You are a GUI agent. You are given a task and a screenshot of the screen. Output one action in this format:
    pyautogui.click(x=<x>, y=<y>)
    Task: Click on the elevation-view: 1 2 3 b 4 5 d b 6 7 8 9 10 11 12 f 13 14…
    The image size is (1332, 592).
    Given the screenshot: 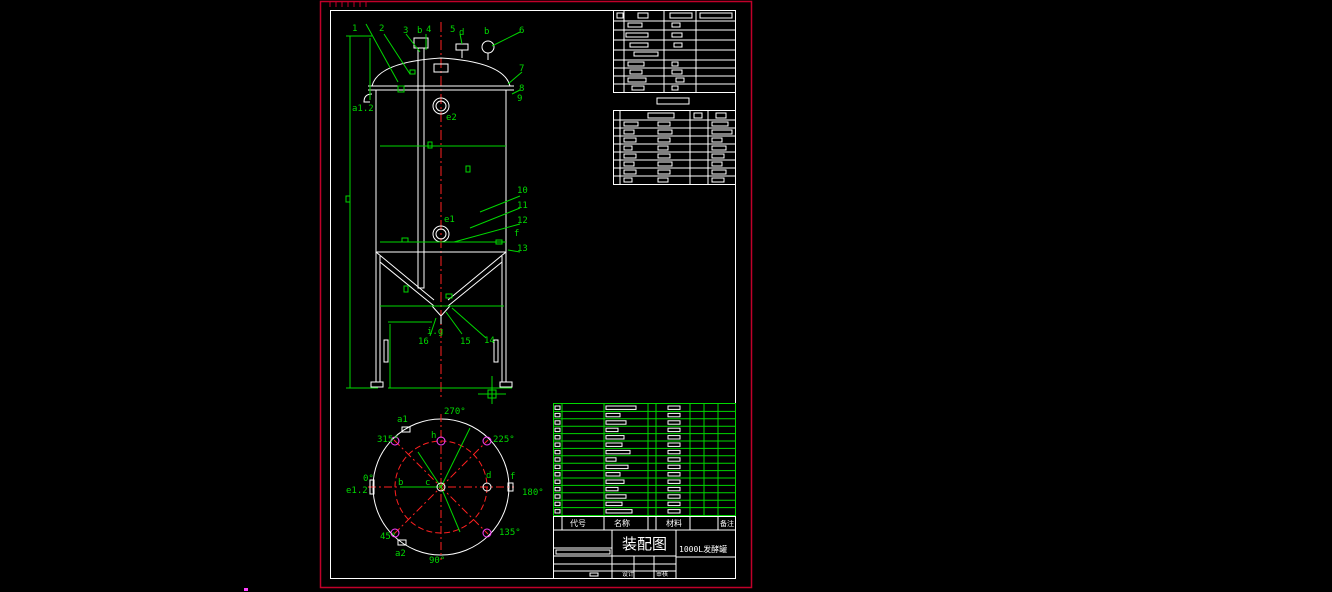 What is the action you would take?
    pyautogui.click(x=436, y=213)
    